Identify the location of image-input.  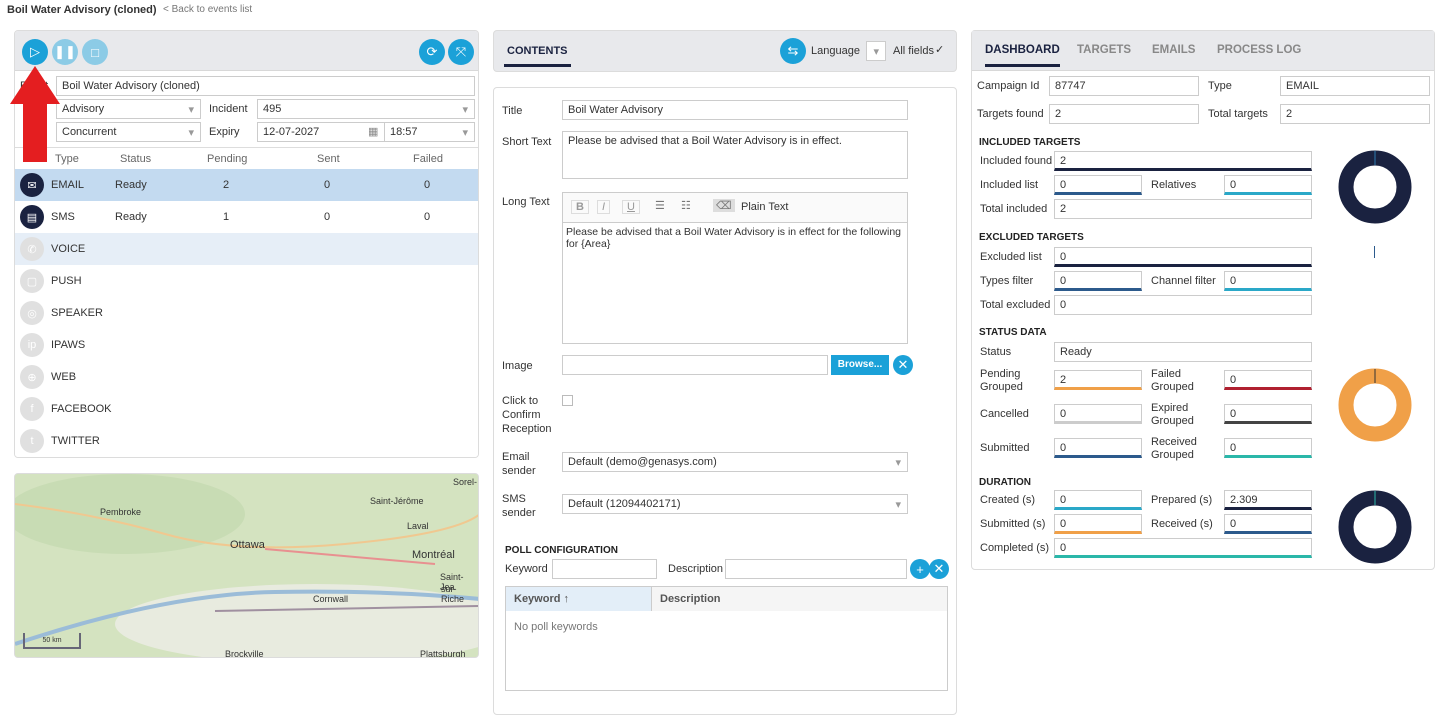
(695, 365).